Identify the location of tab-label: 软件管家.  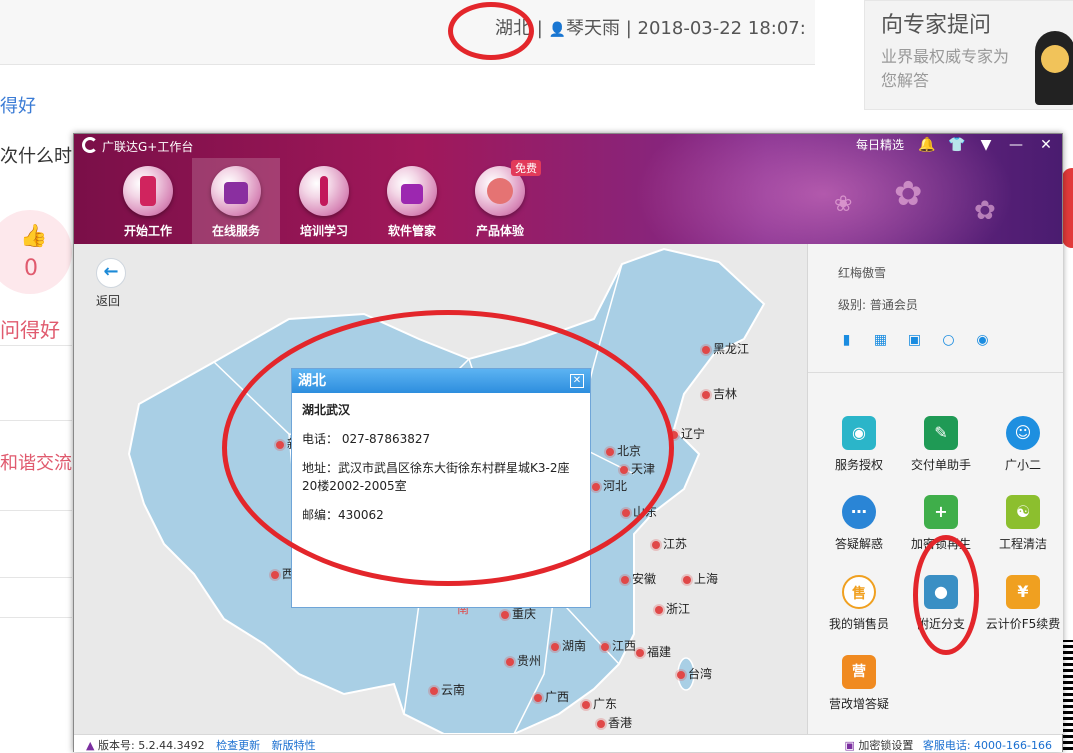
(411, 231).